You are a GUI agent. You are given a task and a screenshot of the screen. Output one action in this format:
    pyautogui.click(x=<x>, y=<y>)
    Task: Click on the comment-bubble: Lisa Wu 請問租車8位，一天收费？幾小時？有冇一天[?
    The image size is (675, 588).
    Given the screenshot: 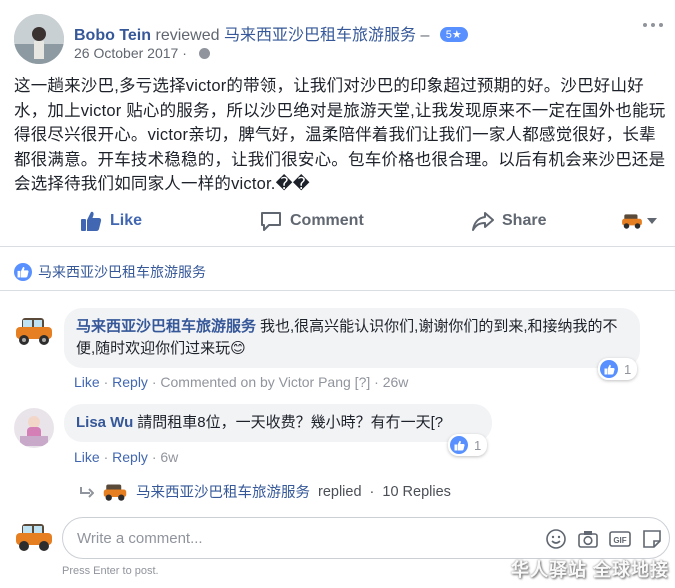 What is the action you would take?
    pyautogui.click(x=278, y=423)
    